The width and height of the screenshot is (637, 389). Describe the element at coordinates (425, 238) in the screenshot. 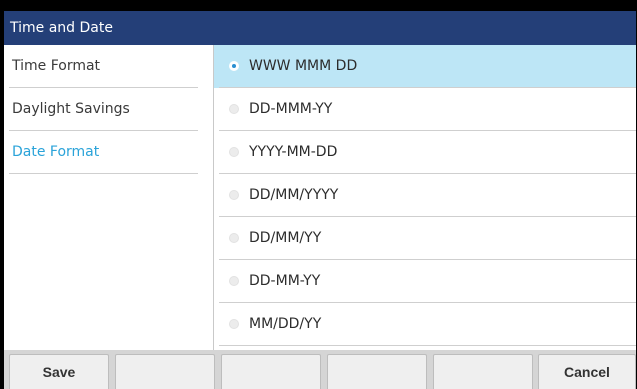

I see `date-format-option-dd-mm-yy-slash: DD/MM/YY` at that location.